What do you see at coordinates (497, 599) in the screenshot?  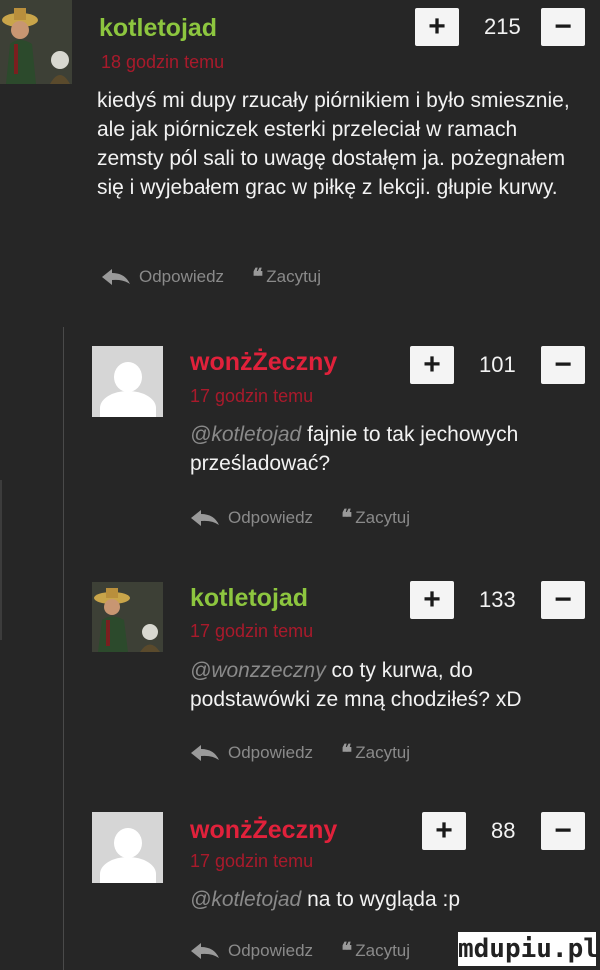 I see `vote-count: 133` at bounding box center [497, 599].